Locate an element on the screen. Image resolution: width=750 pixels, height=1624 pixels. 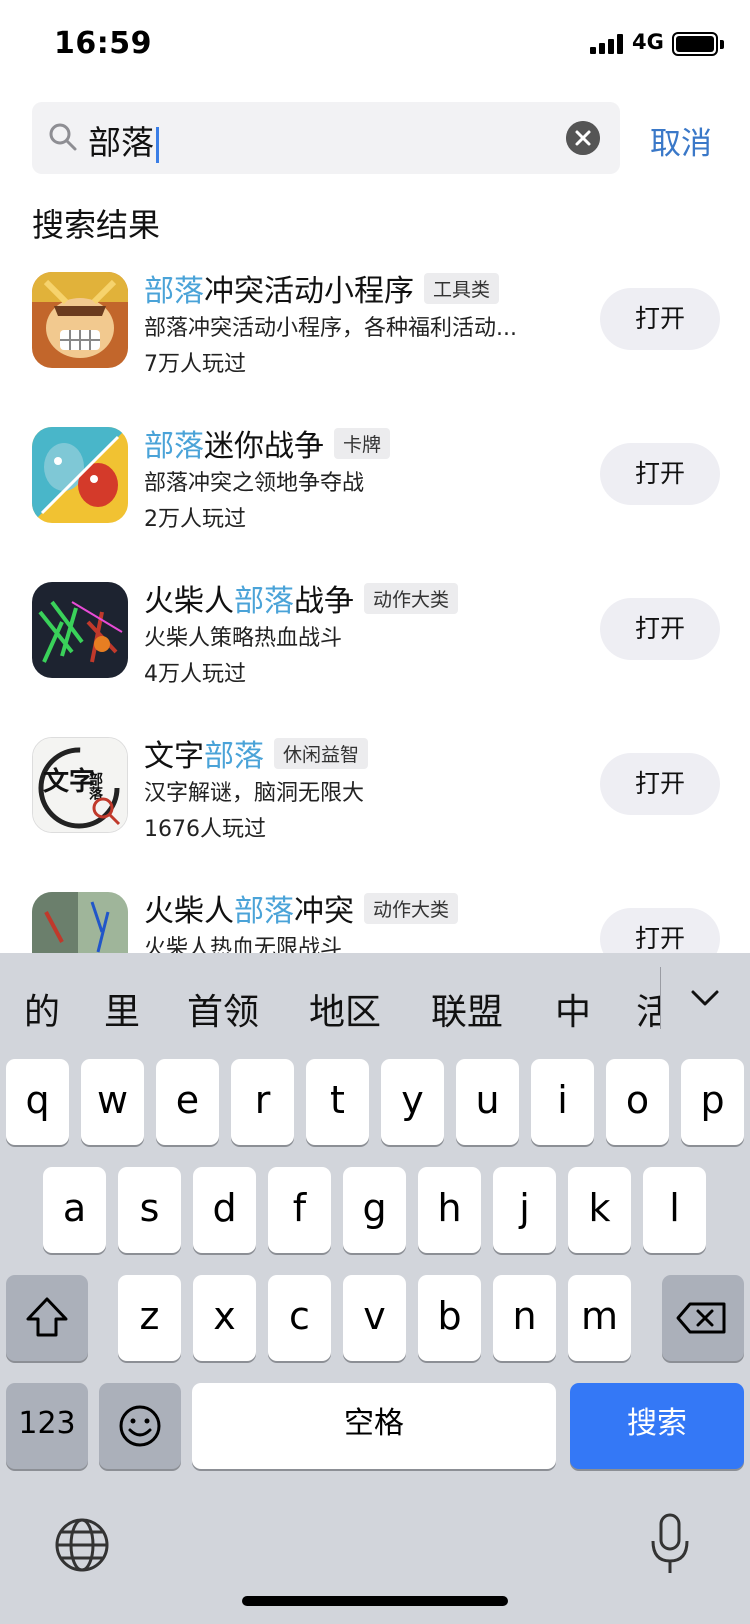
key-p: p is located at coordinates (712, 1102).